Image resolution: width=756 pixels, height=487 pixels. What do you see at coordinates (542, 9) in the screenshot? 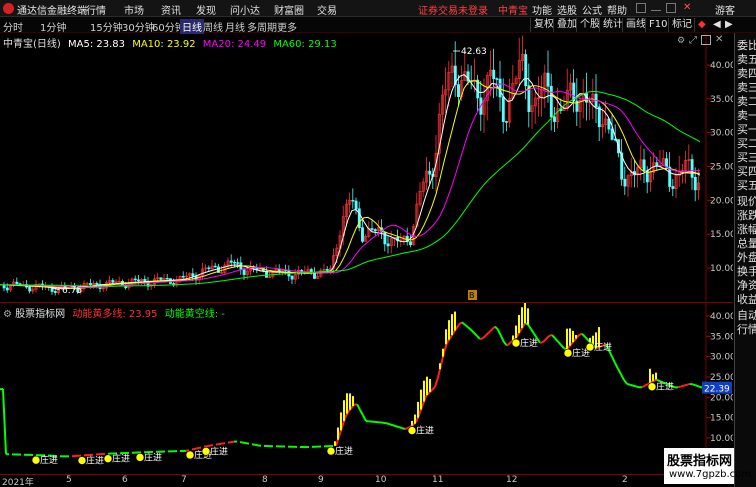
I see `menu-function: 功能` at bounding box center [542, 9].